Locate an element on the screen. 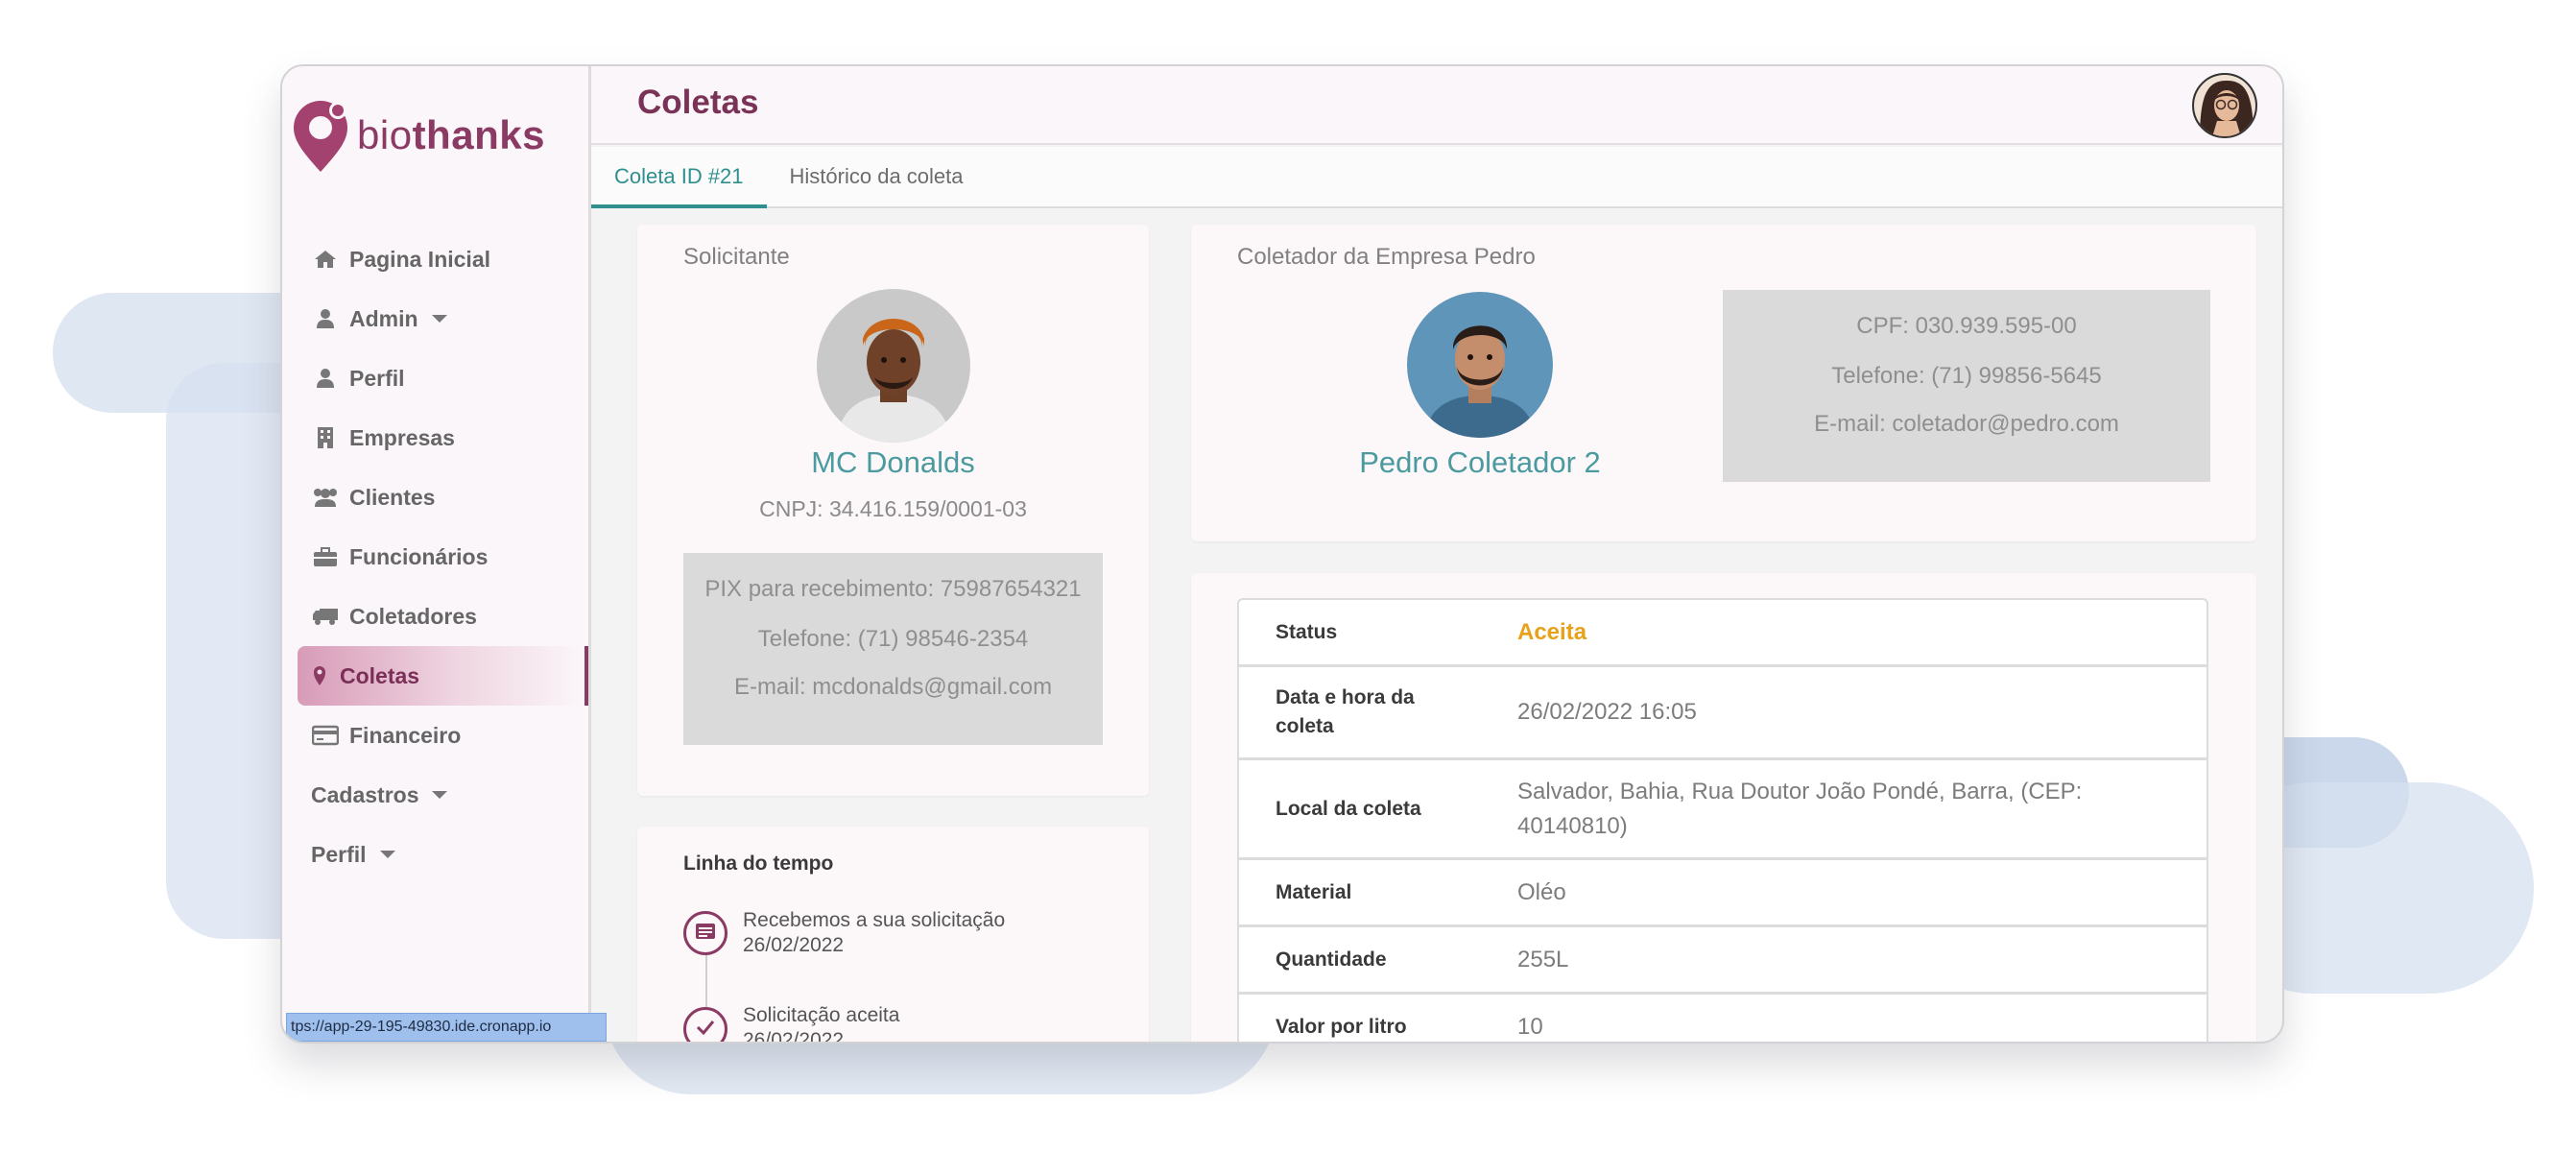 The width and height of the screenshot is (2576, 1152). list-icon is located at coordinates (705, 934).